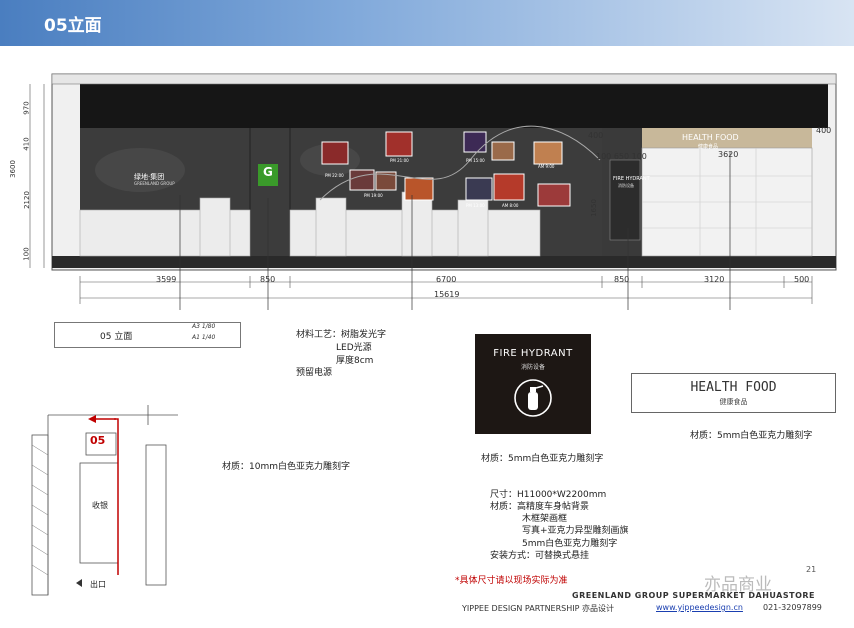 This screenshot has height=628, width=854. What do you see at coordinates (12, 169) in the screenshot?
I see `dim-total-height: 3600` at bounding box center [12, 169].